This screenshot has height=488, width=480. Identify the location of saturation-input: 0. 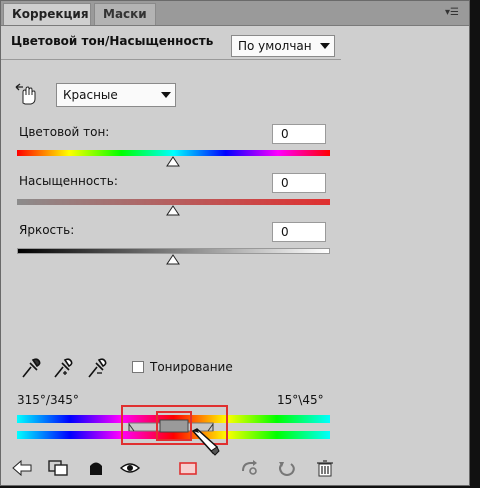
(299, 183).